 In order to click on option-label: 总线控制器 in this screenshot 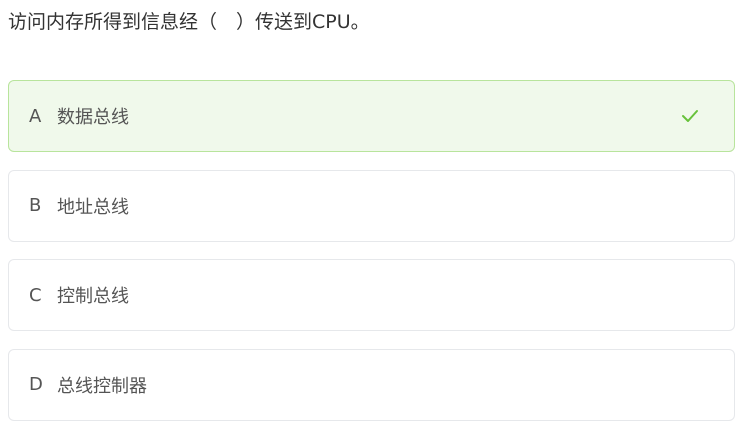, I will do `click(102, 386)`.